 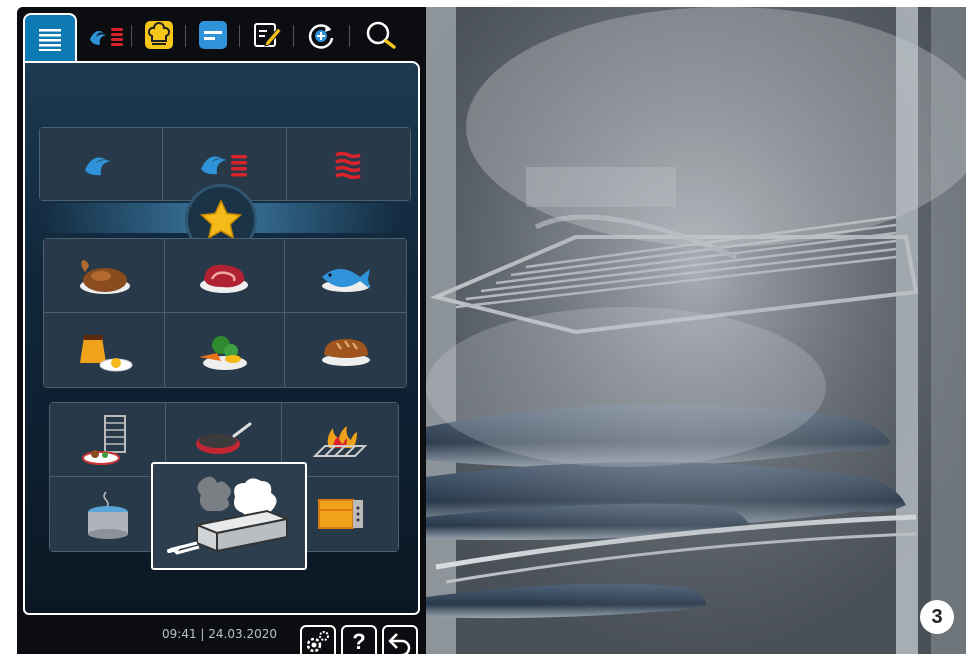 I want to click on smoking-category-button, so click(x=229, y=516).